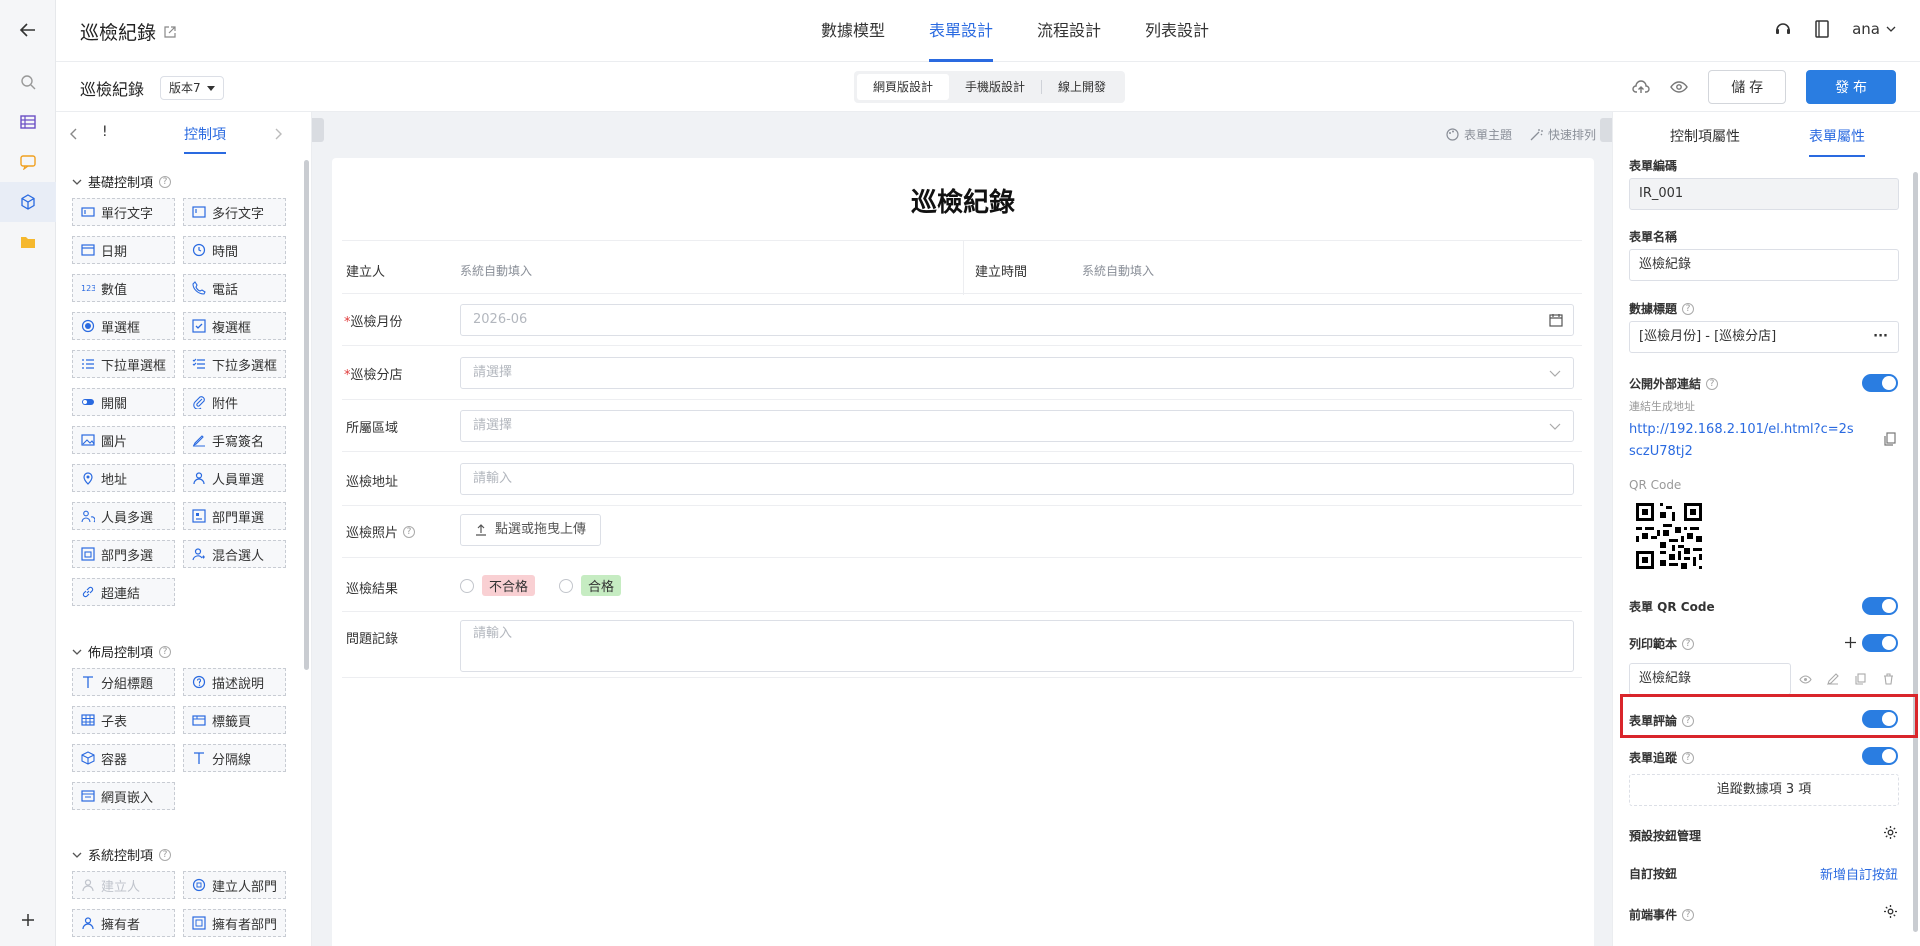  Describe the element at coordinates (1888, 679) in the screenshot. I see `delete-template-icon` at that location.